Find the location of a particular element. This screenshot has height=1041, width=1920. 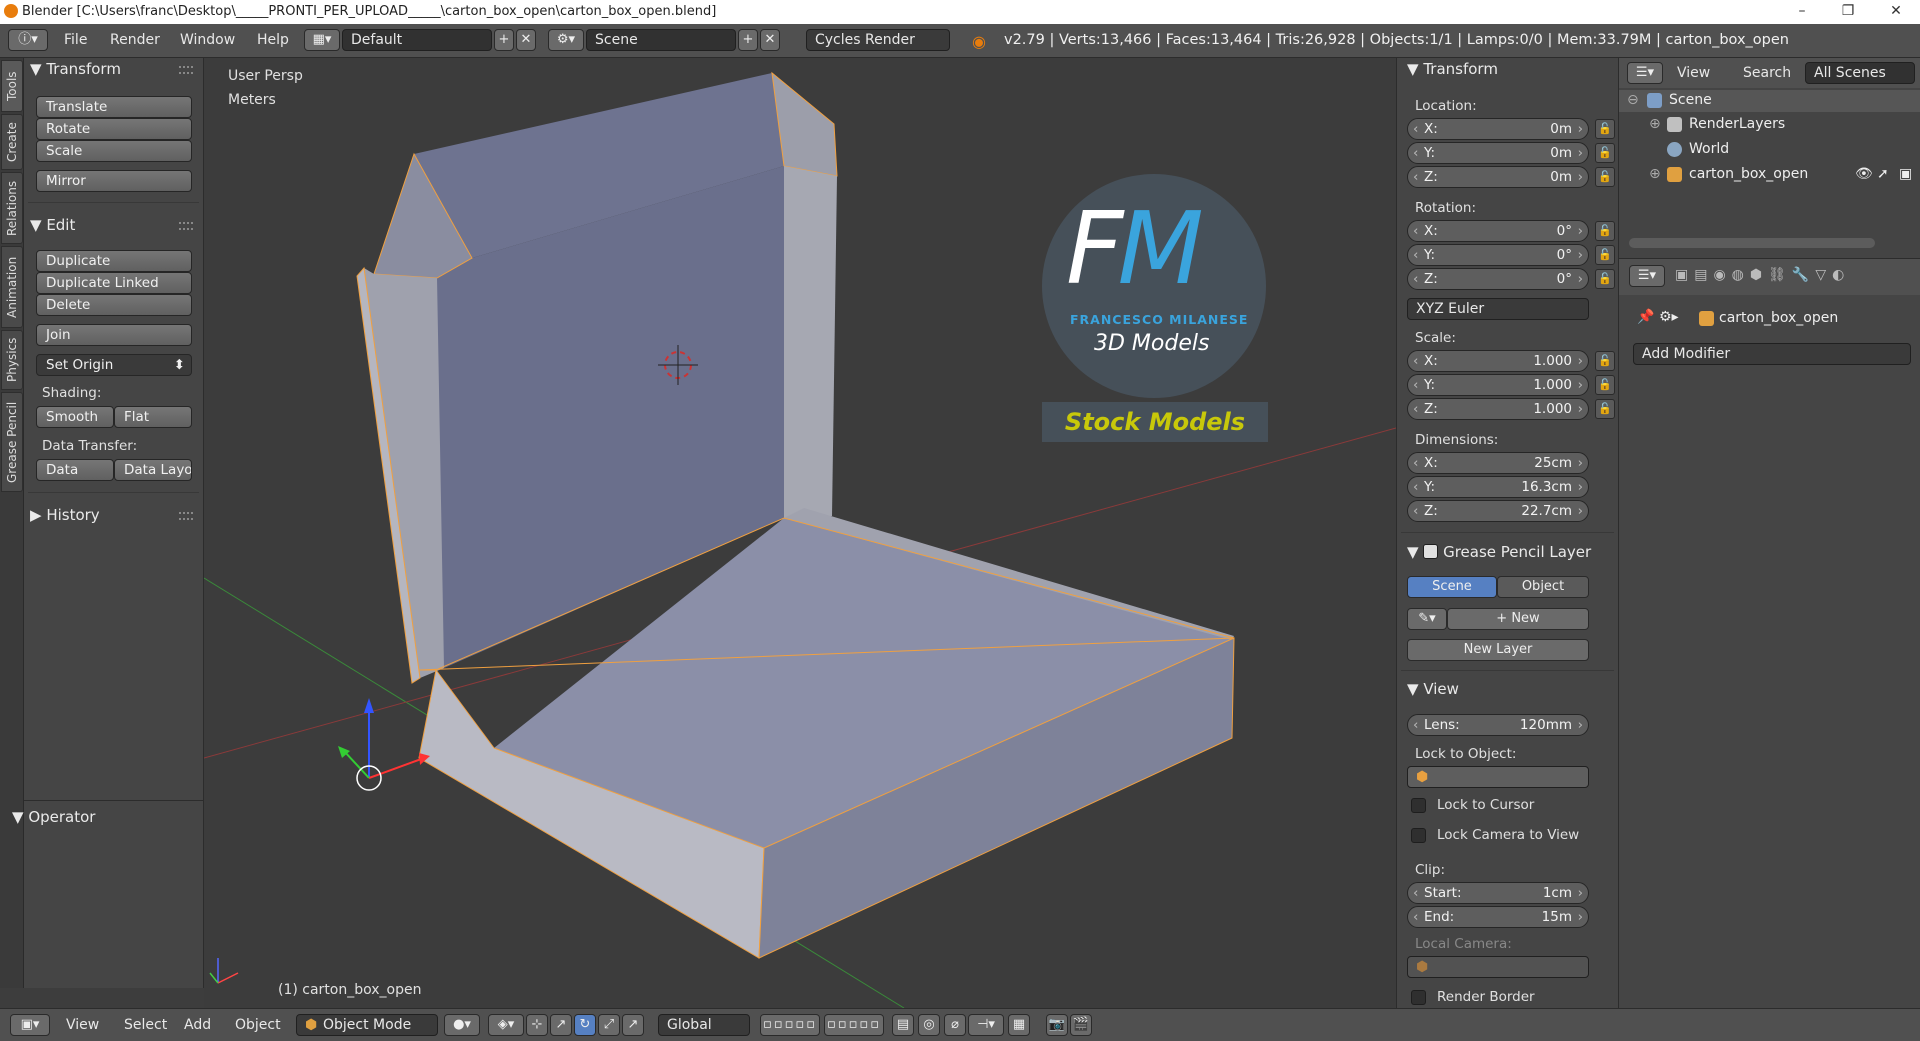

restore-icon: ❐ is located at coordinates (1848, 12).